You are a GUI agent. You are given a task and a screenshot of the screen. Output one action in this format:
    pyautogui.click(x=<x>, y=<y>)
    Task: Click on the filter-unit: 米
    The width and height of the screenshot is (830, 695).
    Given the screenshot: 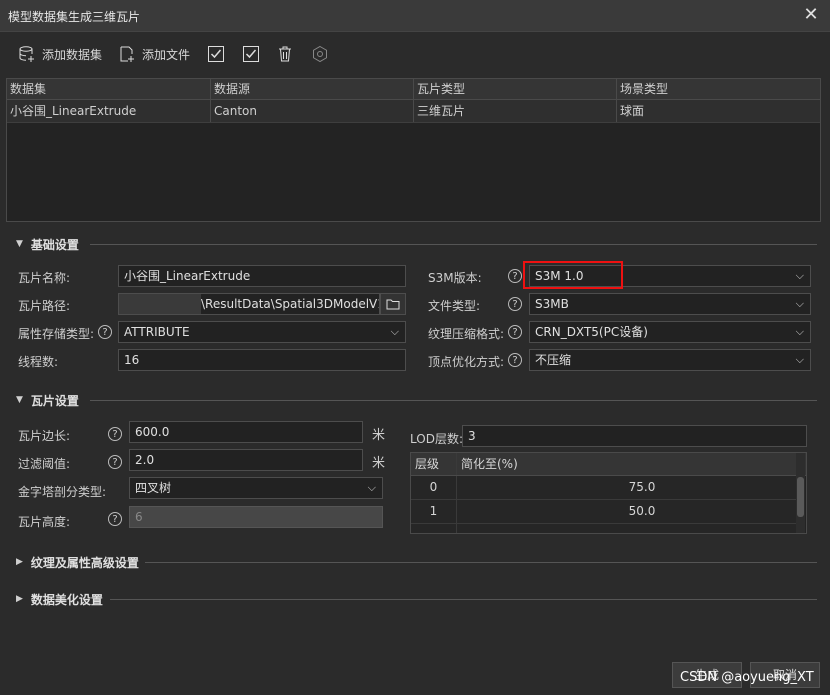 What is the action you would take?
    pyautogui.click(x=379, y=463)
    